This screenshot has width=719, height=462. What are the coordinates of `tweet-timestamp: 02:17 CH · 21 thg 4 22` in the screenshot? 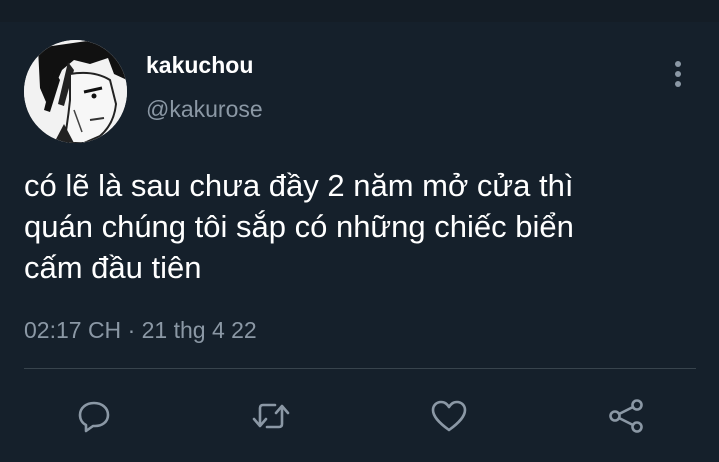 It's located at (140, 330).